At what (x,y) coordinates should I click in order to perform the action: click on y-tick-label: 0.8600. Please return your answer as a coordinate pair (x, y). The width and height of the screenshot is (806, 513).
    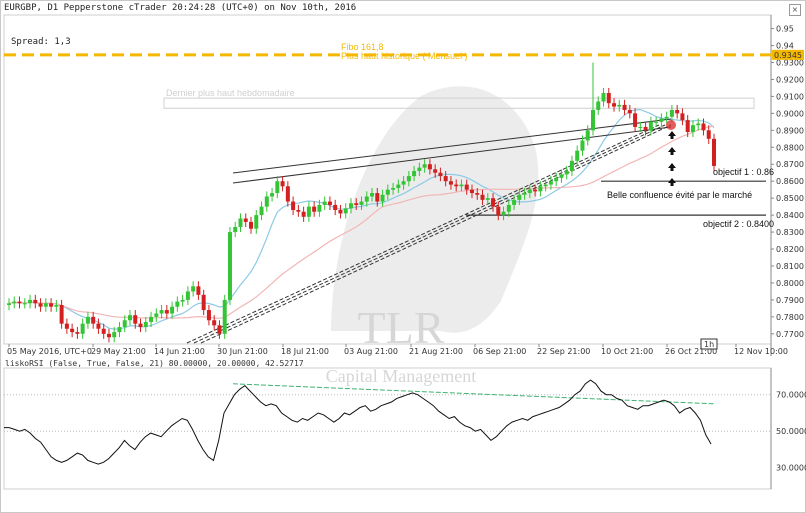
    Looking at the image, I should click on (790, 181).